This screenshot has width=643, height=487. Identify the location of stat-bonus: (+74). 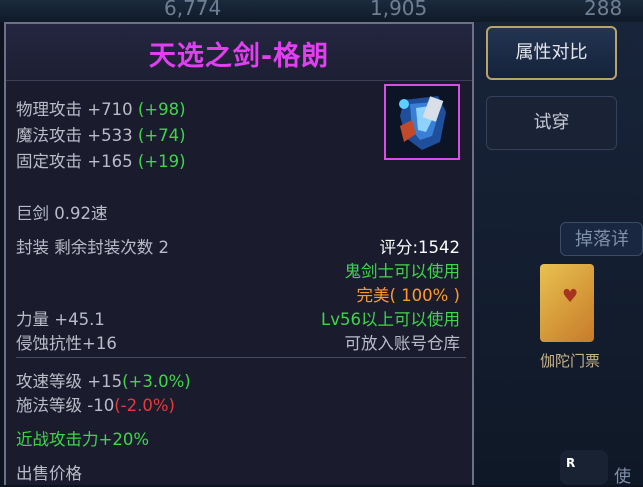
(161, 135).